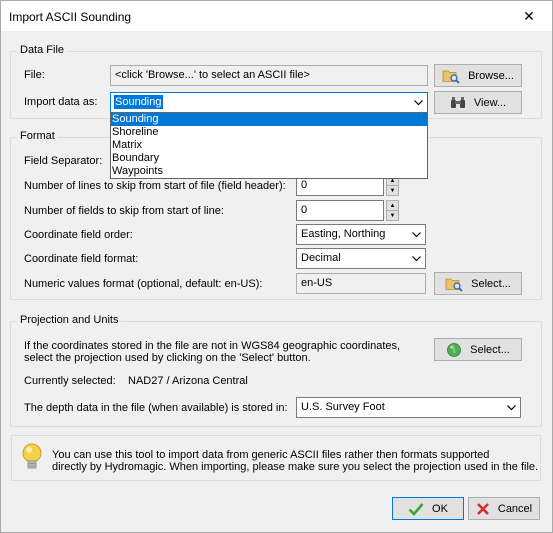 Image resolution: width=553 pixels, height=533 pixels. Describe the element at coordinates (317, 283) in the screenshot. I see `numeric-format-value: en-US` at that location.